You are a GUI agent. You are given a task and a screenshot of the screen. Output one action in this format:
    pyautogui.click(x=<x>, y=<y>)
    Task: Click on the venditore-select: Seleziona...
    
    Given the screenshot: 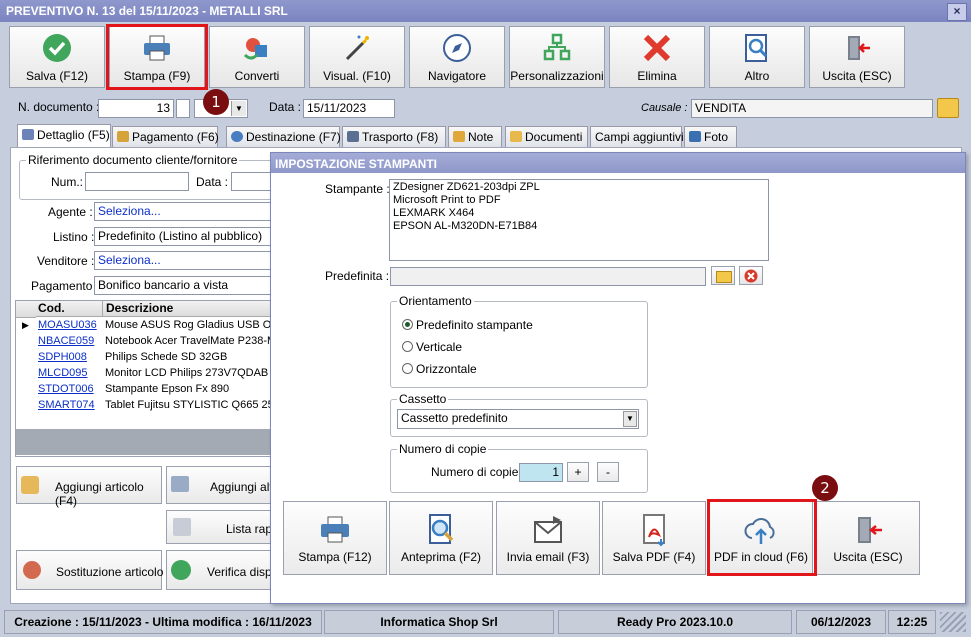 What is the action you would take?
    pyautogui.click(x=184, y=260)
    